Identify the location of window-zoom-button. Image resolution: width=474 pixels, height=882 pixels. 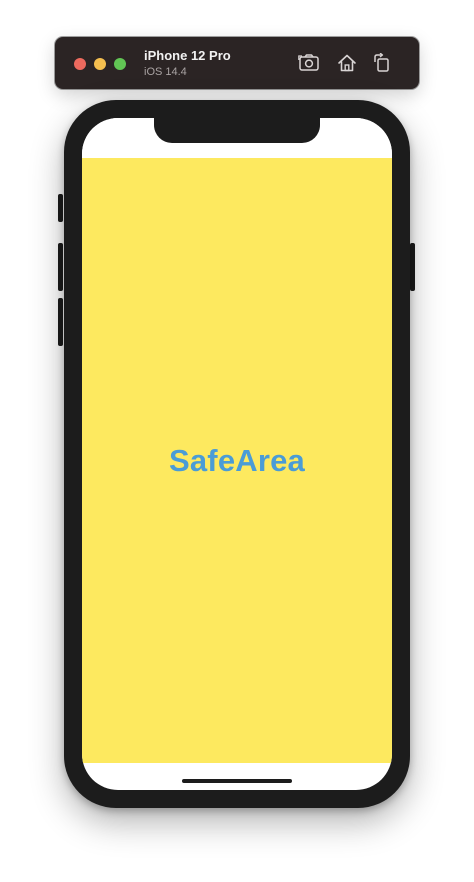
(120, 64).